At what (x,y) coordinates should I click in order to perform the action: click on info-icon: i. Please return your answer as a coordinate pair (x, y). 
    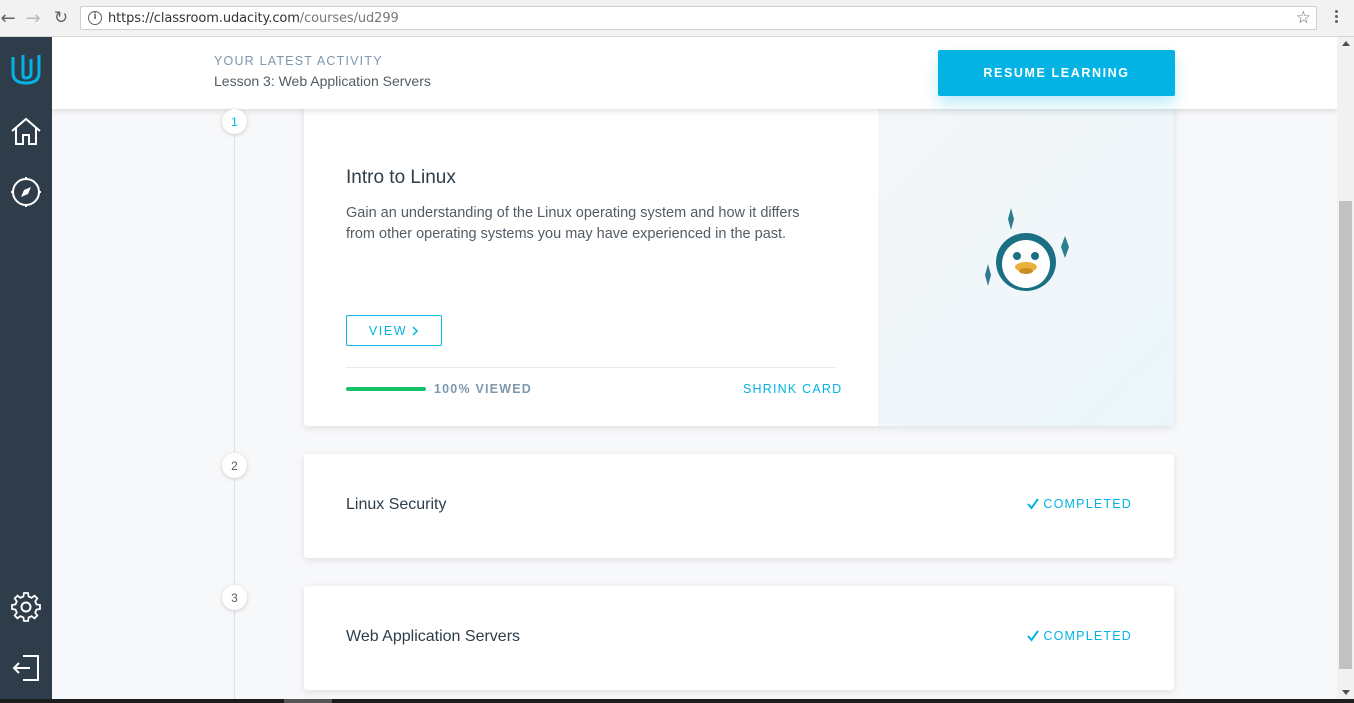
    Looking at the image, I should click on (95, 18).